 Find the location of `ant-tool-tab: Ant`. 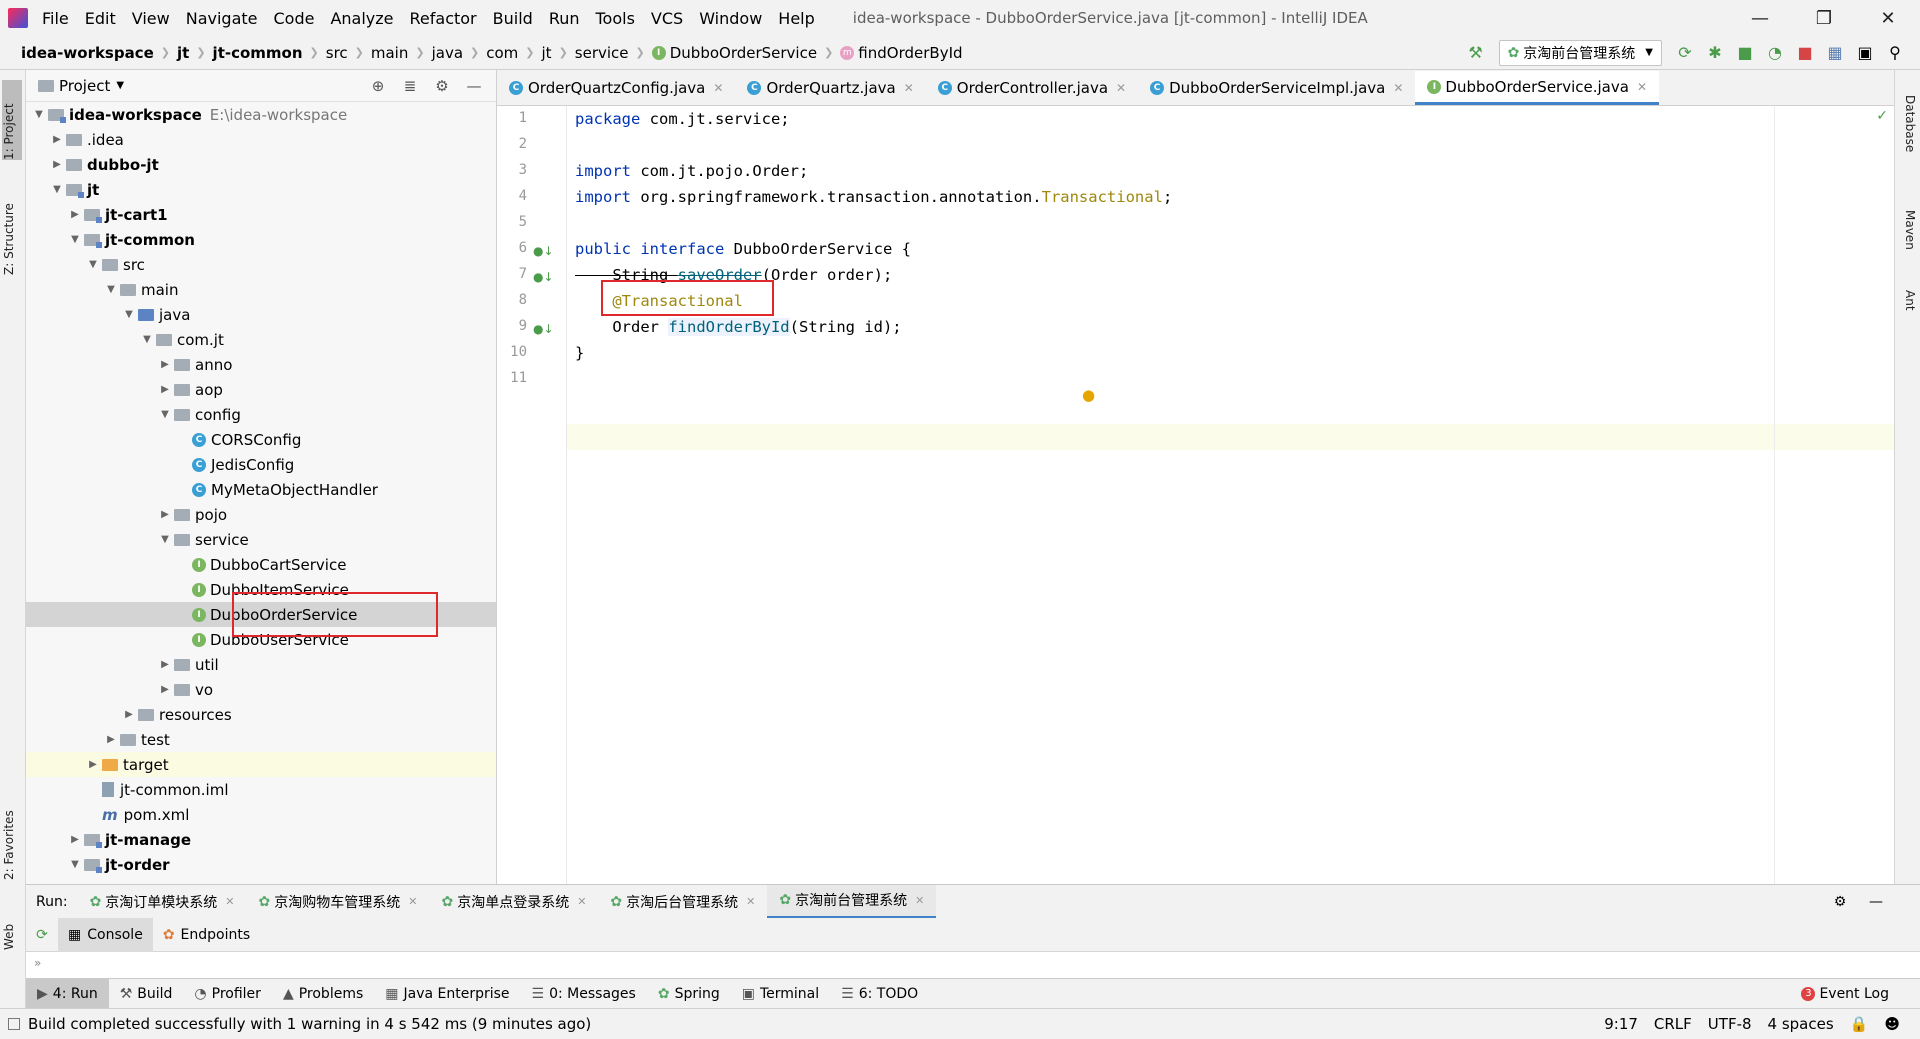

ant-tool-tab: Ant is located at coordinates (1910, 300).